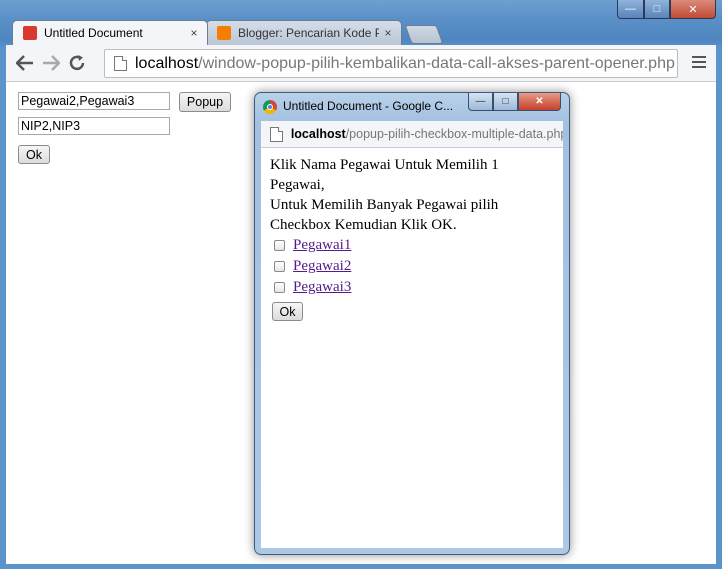 This screenshot has height=569, width=722. I want to click on tab-title: Blogger: Pencarian Kode P, so click(308, 33).